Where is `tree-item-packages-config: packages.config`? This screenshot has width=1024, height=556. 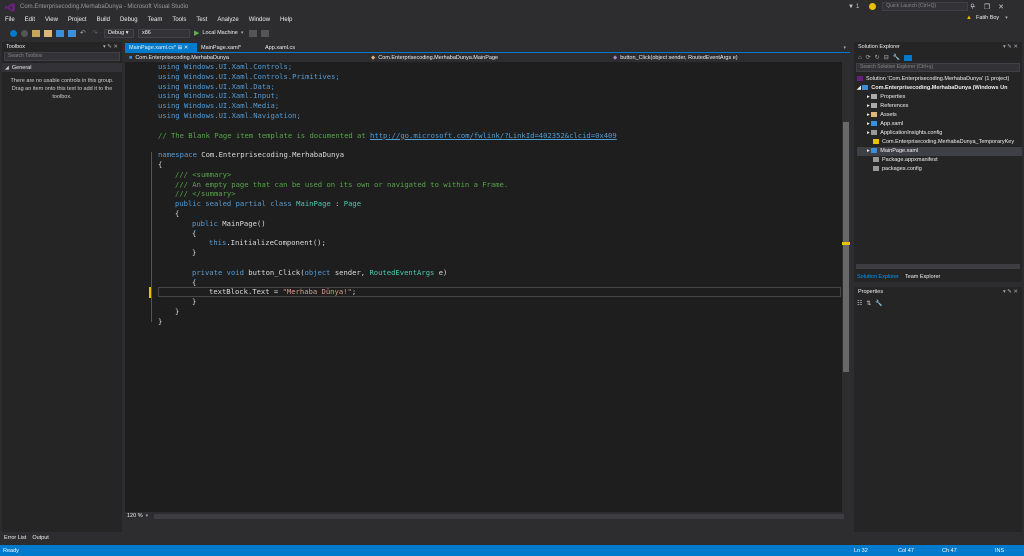 tree-item-packages-config: packages.config is located at coordinates (939, 169).